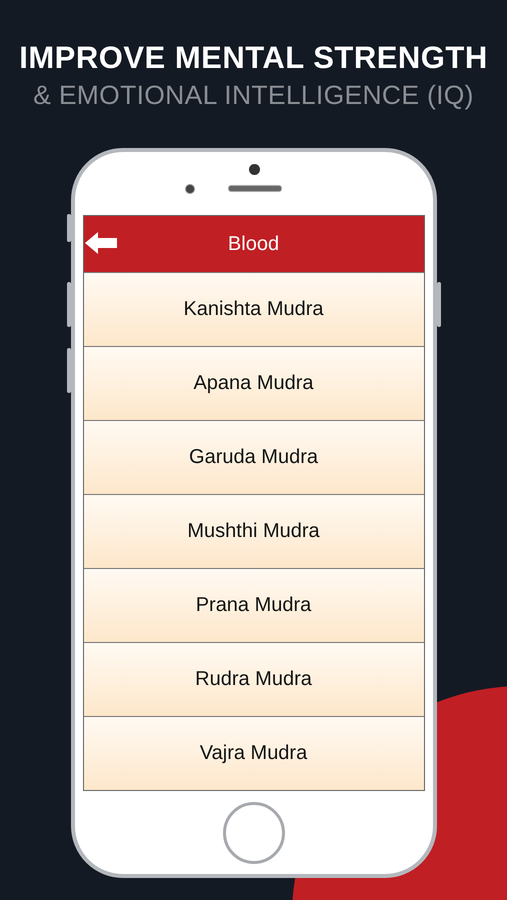 This screenshot has height=900, width=507. What do you see at coordinates (253, 58) in the screenshot?
I see `headline: IMPROVE MENTAL STRENGTH` at bounding box center [253, 58].